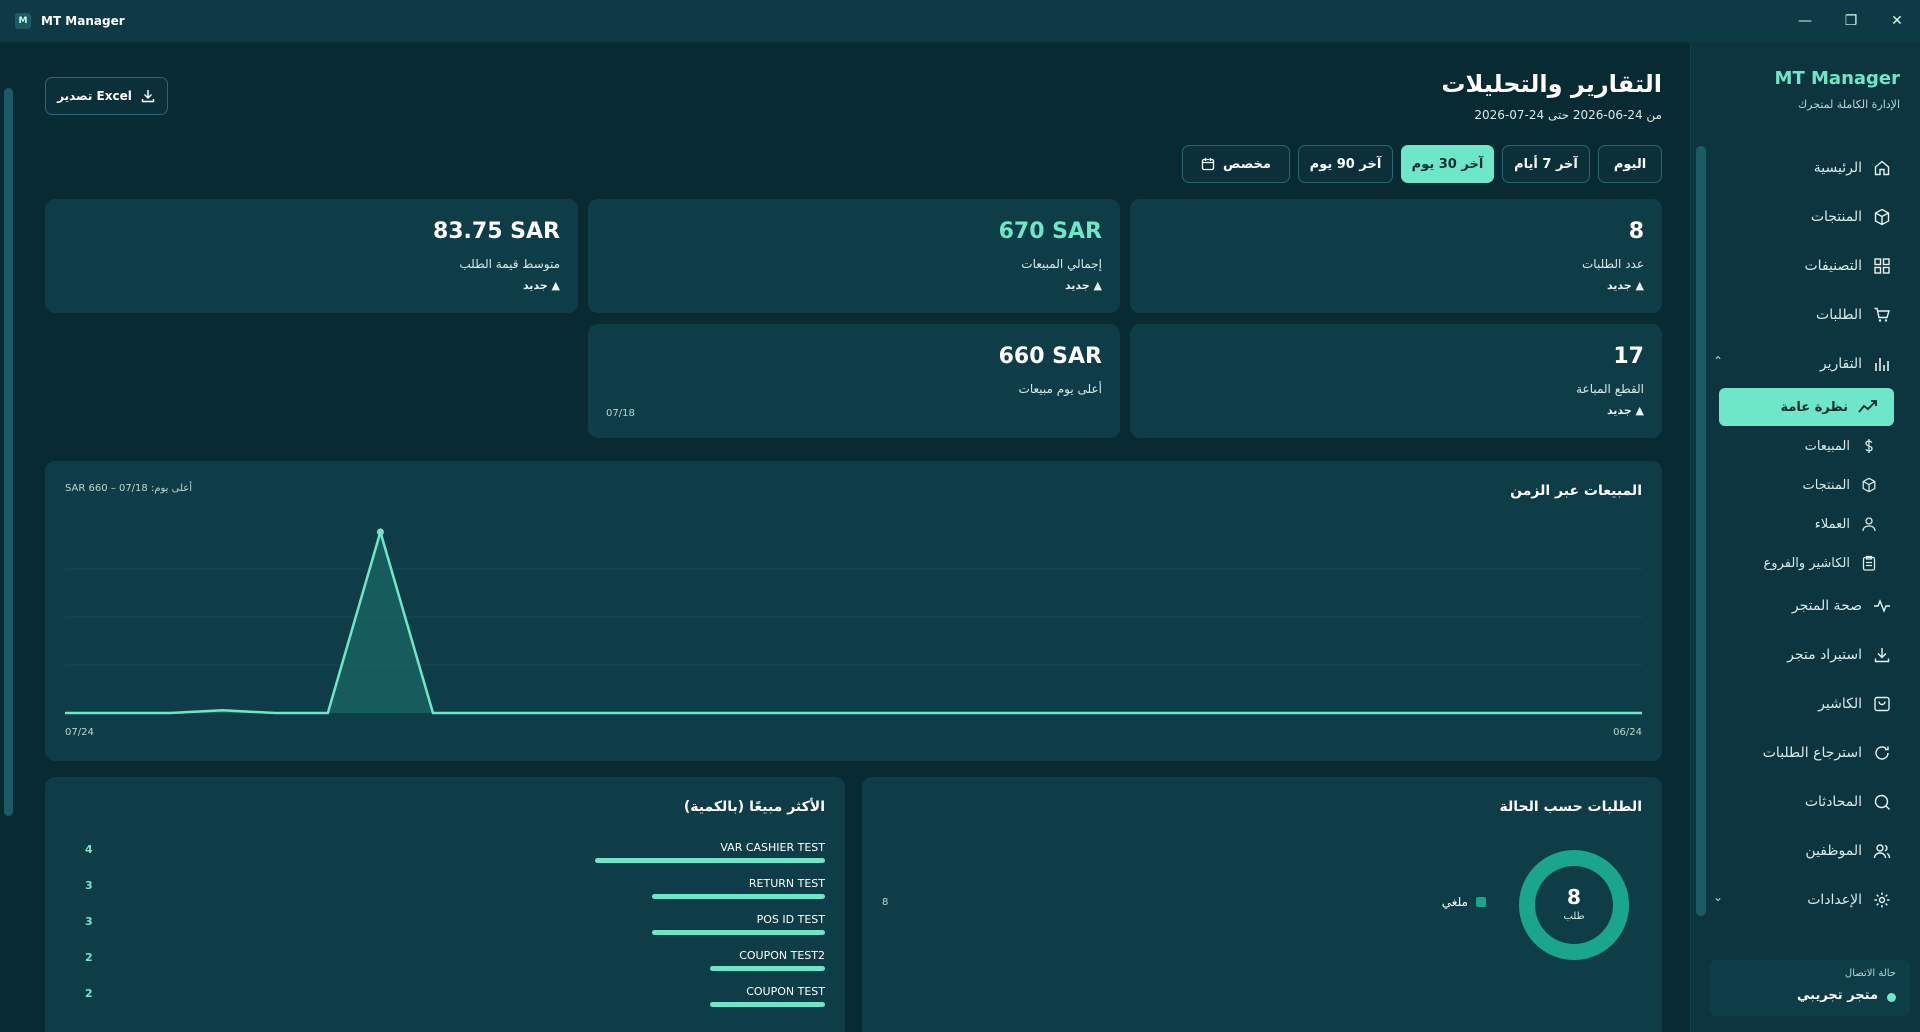 The image size is (1920, 1032). Describe the element at coordinates (1846, 524) in the screenshot. I see `sidebar-sub-customers: العملاء` at that location.